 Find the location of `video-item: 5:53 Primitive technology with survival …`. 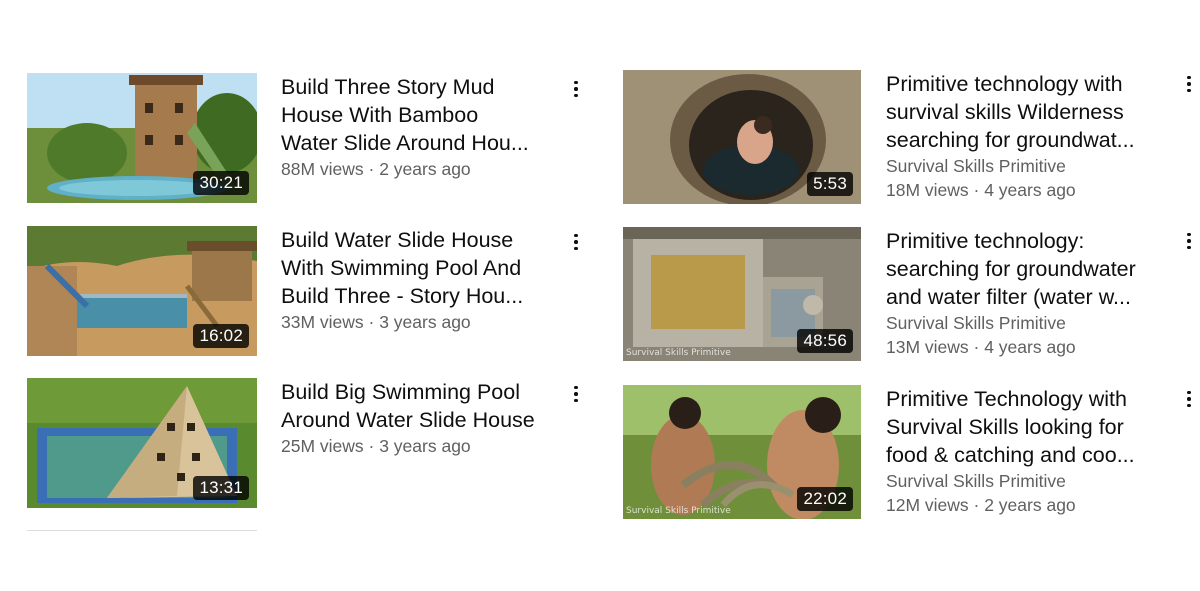

video-item: 5:53 Primitive technology with survival … is located at coordinates (910, 140).